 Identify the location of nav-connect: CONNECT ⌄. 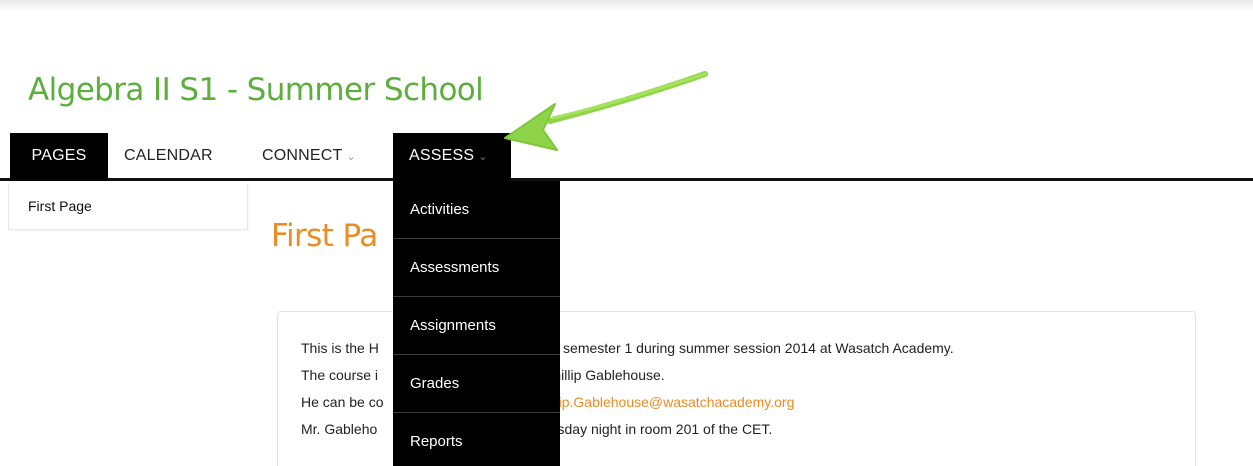
(309, 157).